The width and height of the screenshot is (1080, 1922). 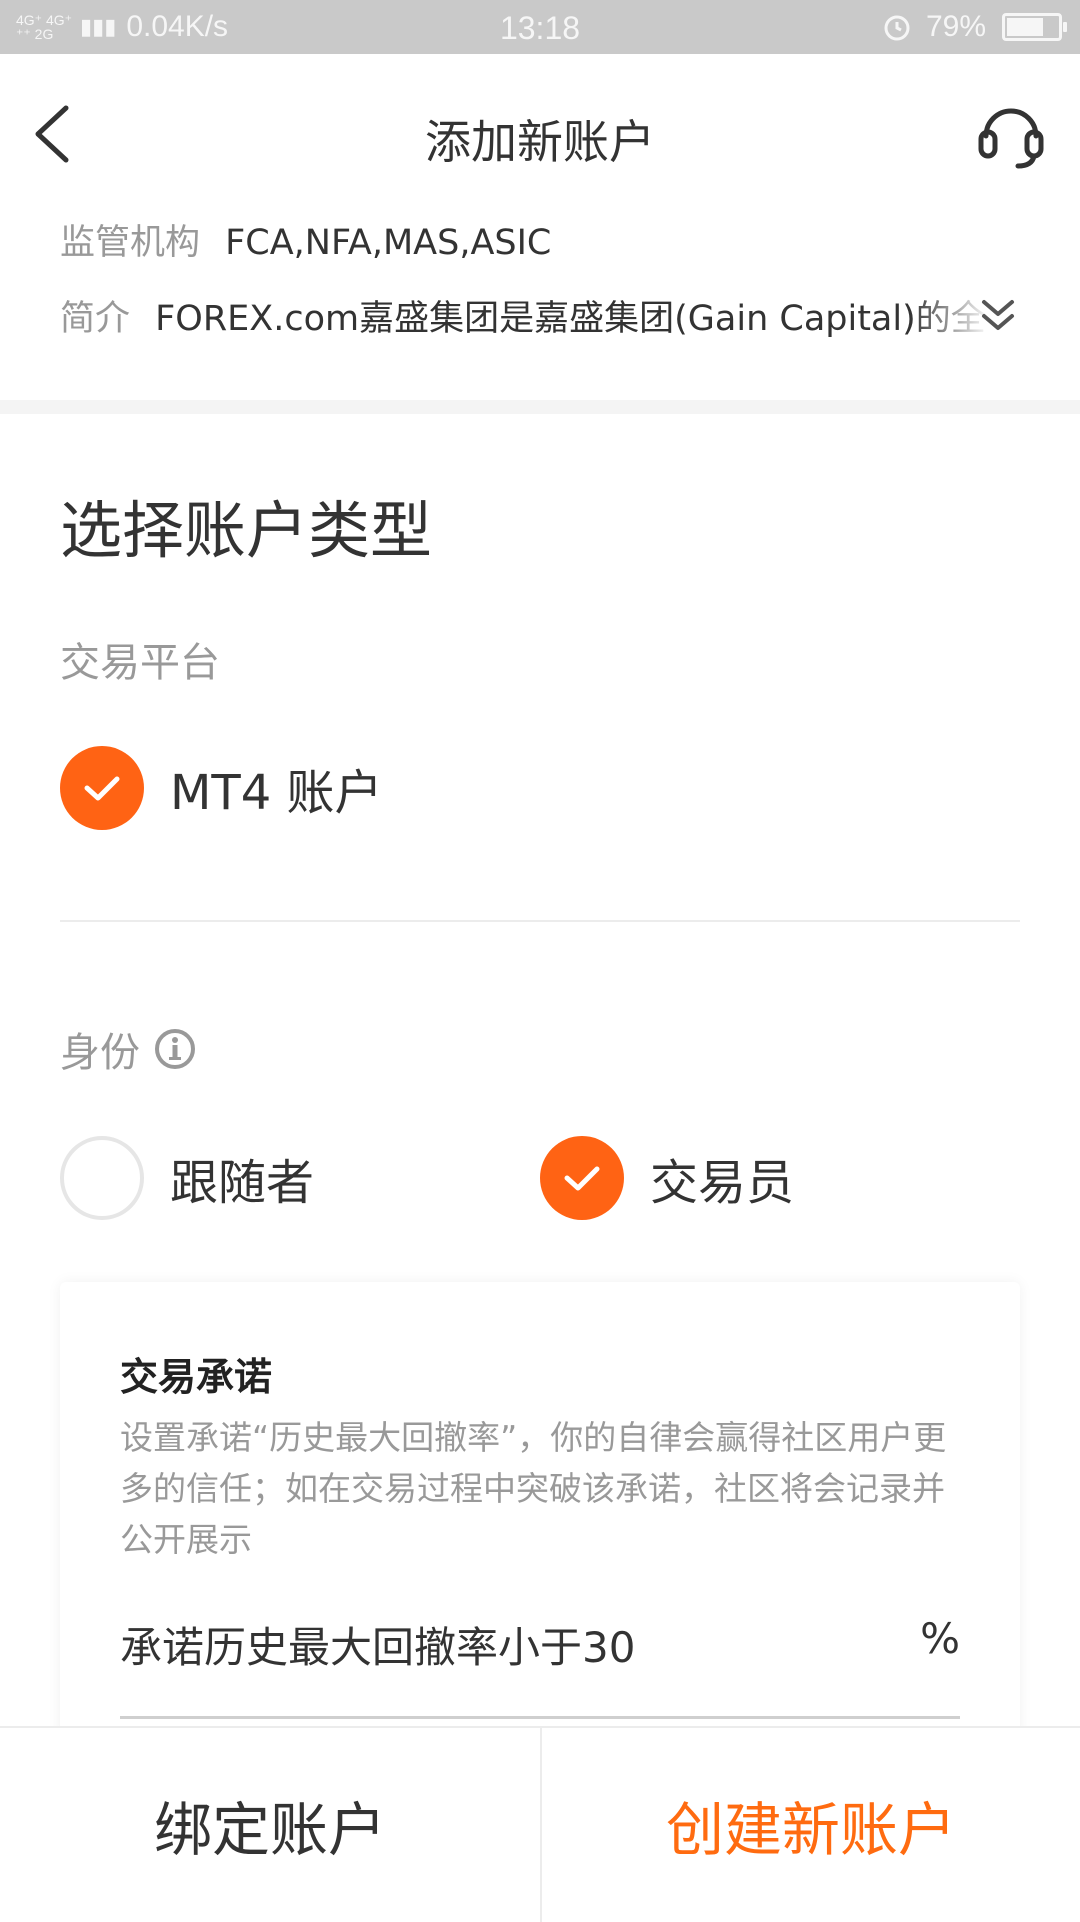 I want to click on drawdown-input-text: 承诺历史最大回撤率小于30, so click(x=378, y=1647).